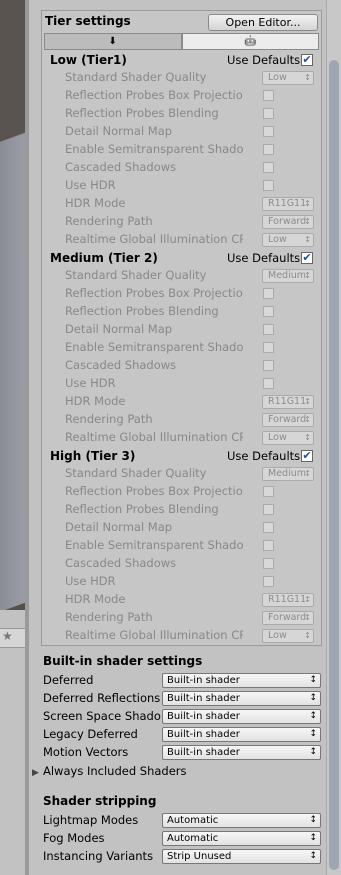 The image size is (341, 875). I want to click on download-arrow-icon: ⬇, so click(112, 41).